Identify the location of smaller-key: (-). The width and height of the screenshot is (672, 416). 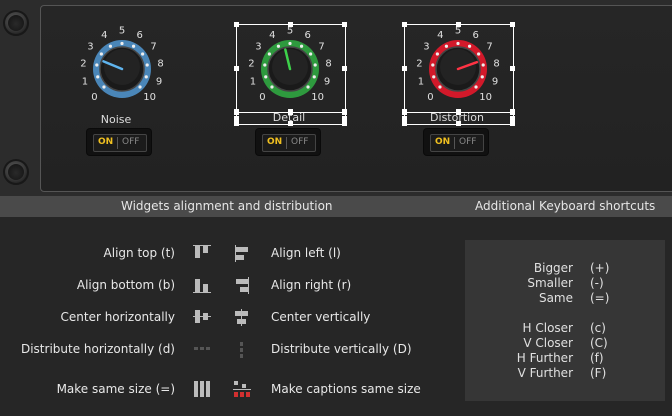
(597, 283).